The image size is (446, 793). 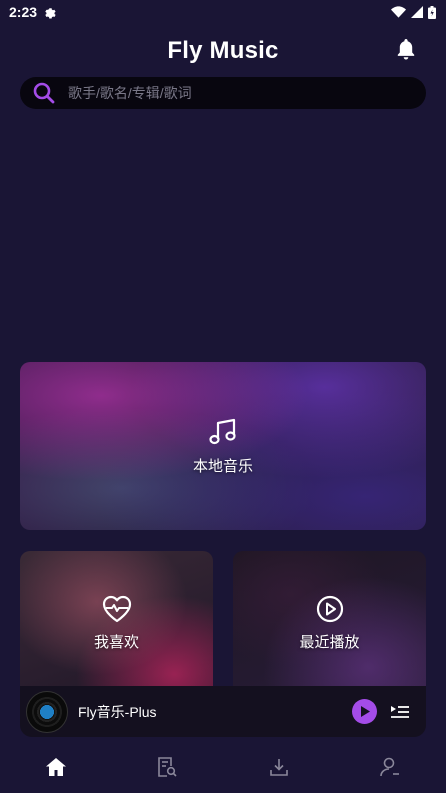 What do you see at coordinates (222, 431) in the screenshot?
I see `music-note-icon` at bounding box center [222, 431].